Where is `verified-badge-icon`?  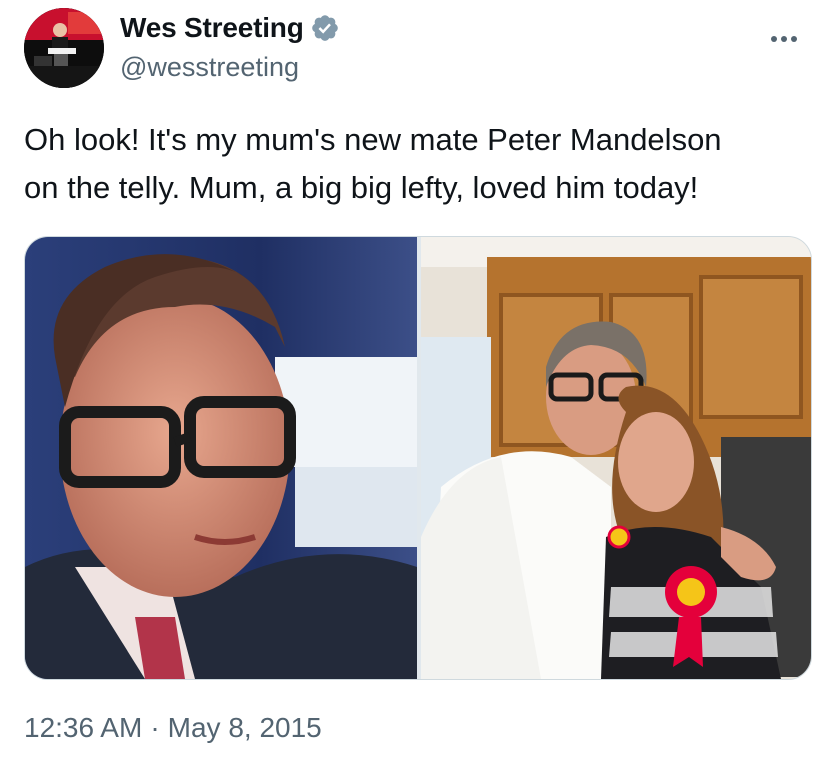 verified-badge-icon is located at coordinates (325, 28).